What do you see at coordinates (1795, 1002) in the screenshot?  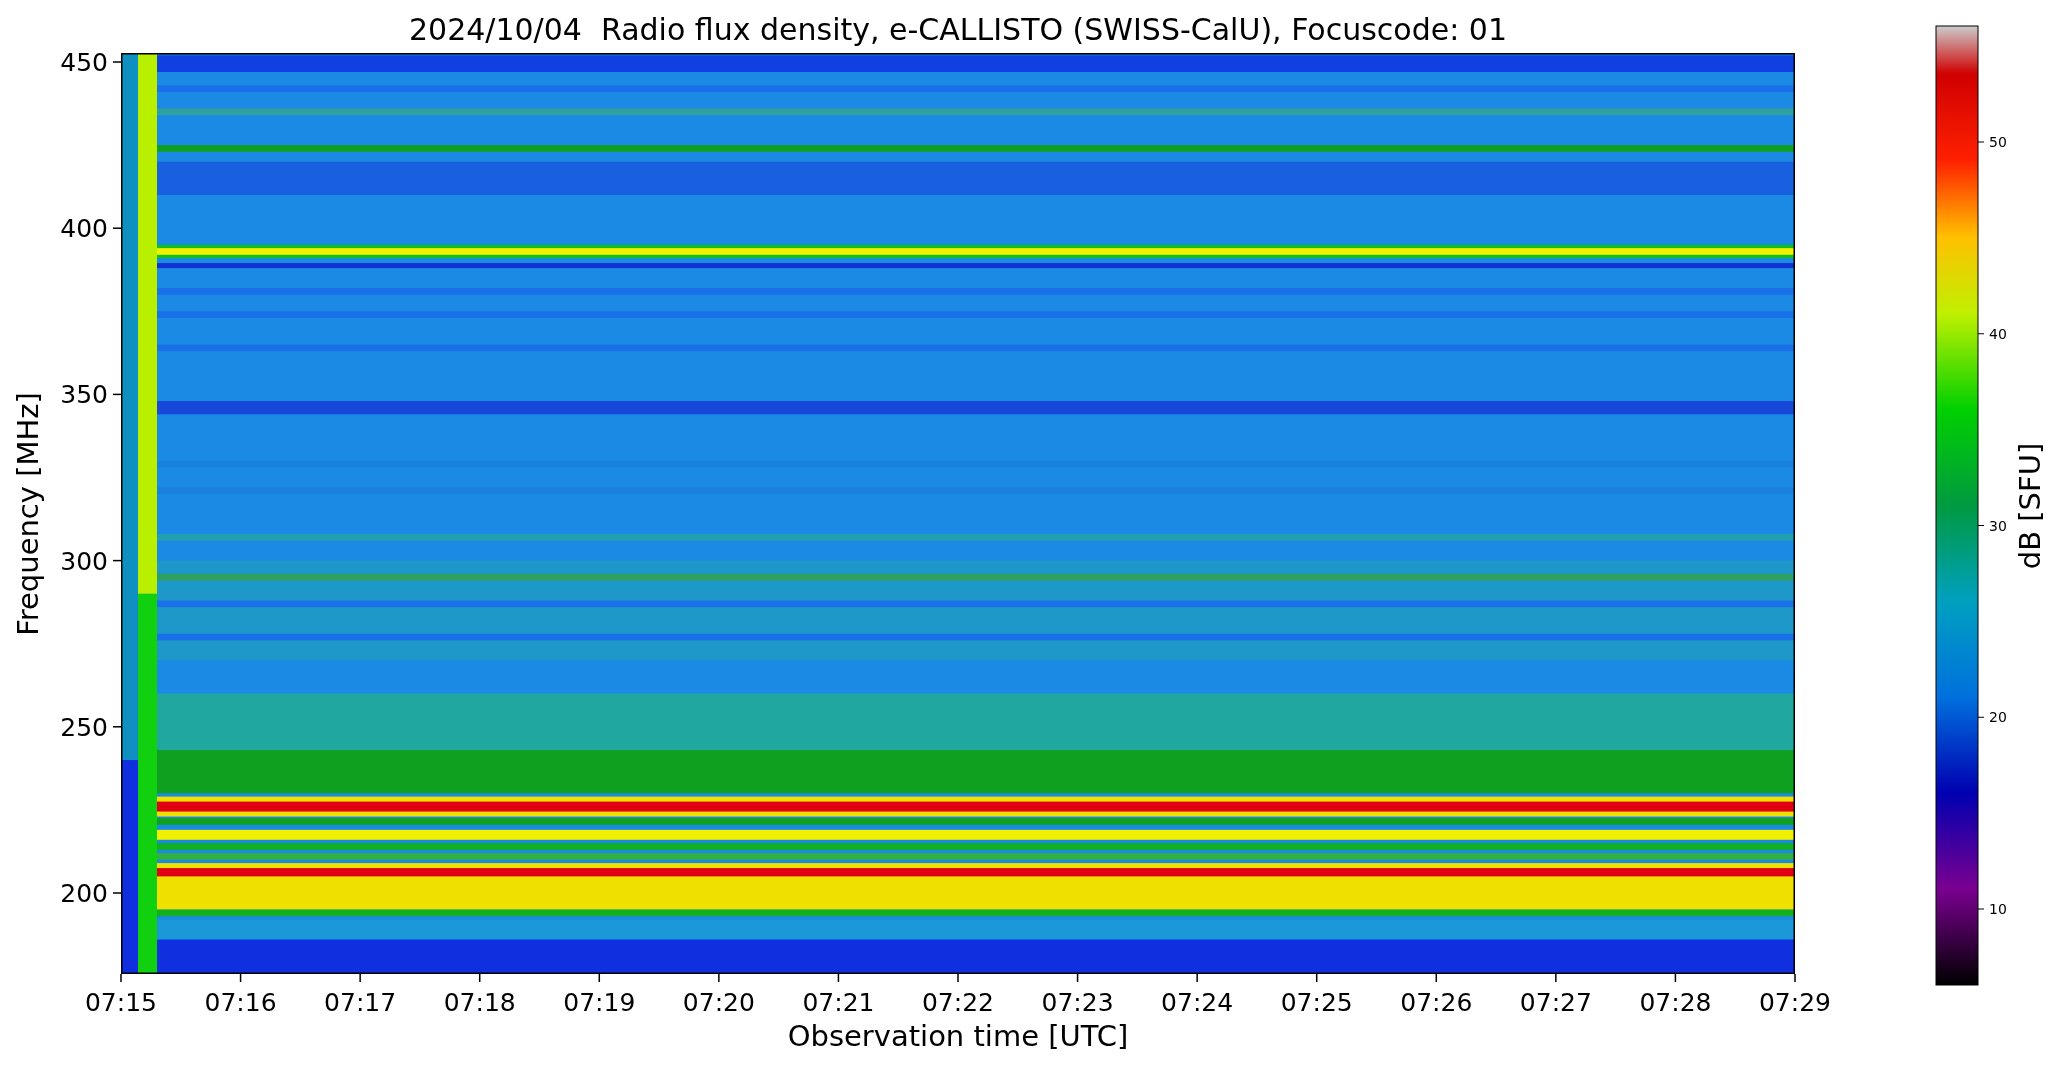 I see `tick-label: 07:29` at bounding box center [1795, 1002].